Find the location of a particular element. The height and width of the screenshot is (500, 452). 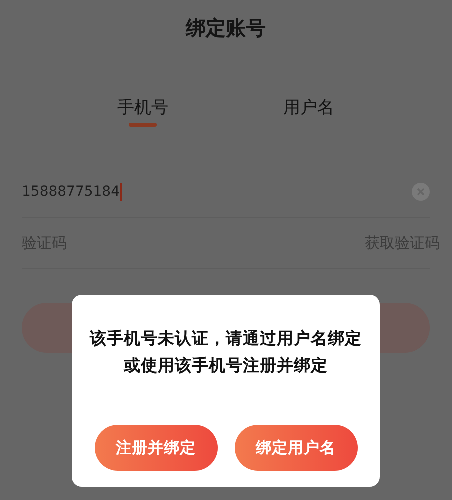

dialog-message: 该手机号未认证，请通过用户名绑定或使用该手机号注册并绑定 is located at coordinates (225, 352).